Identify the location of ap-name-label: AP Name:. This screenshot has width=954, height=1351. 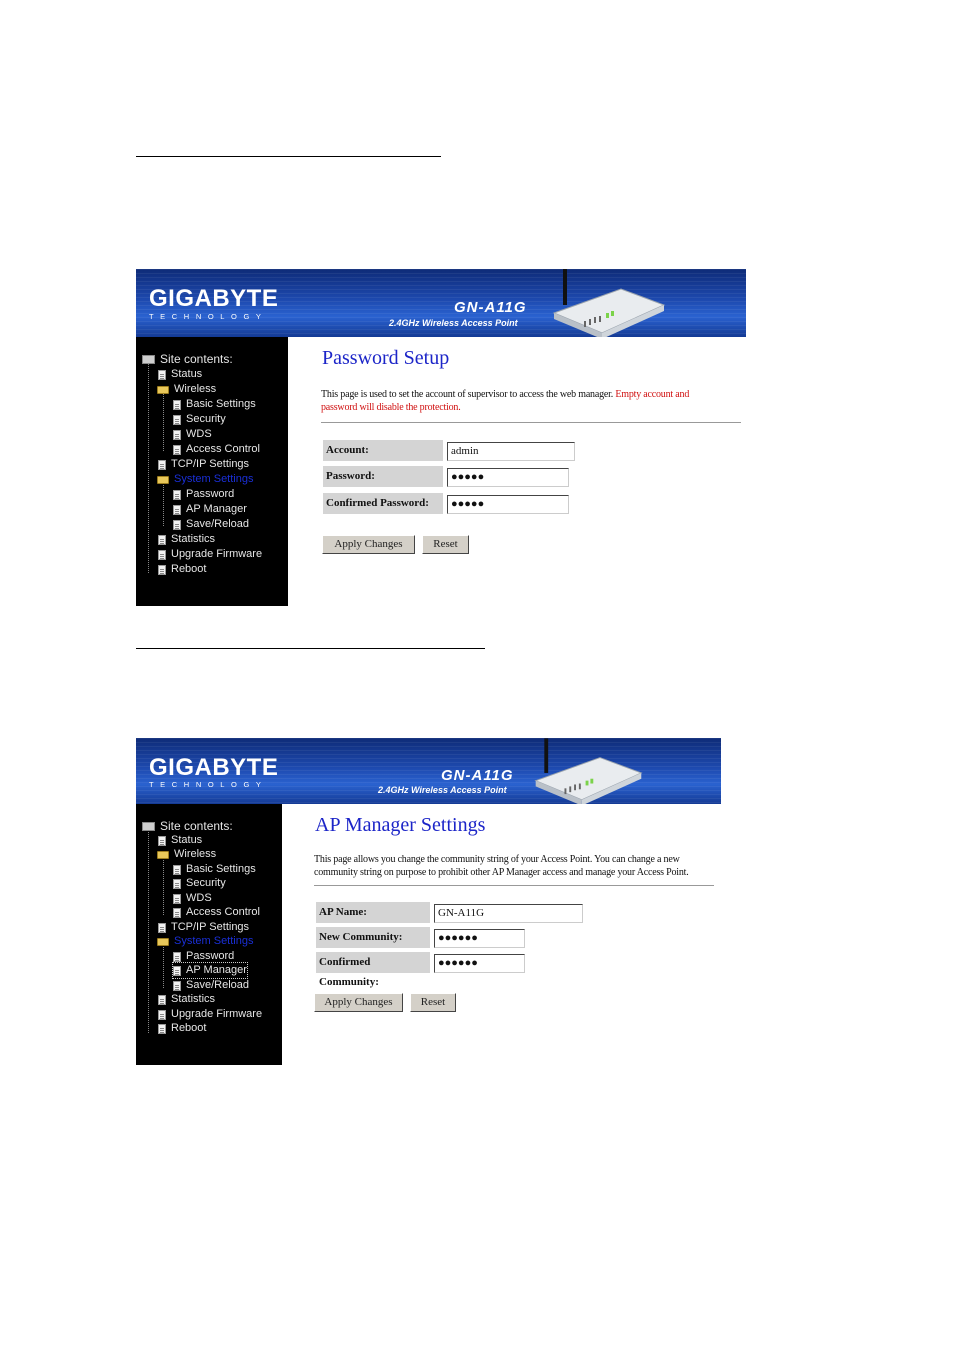
(373, 912).